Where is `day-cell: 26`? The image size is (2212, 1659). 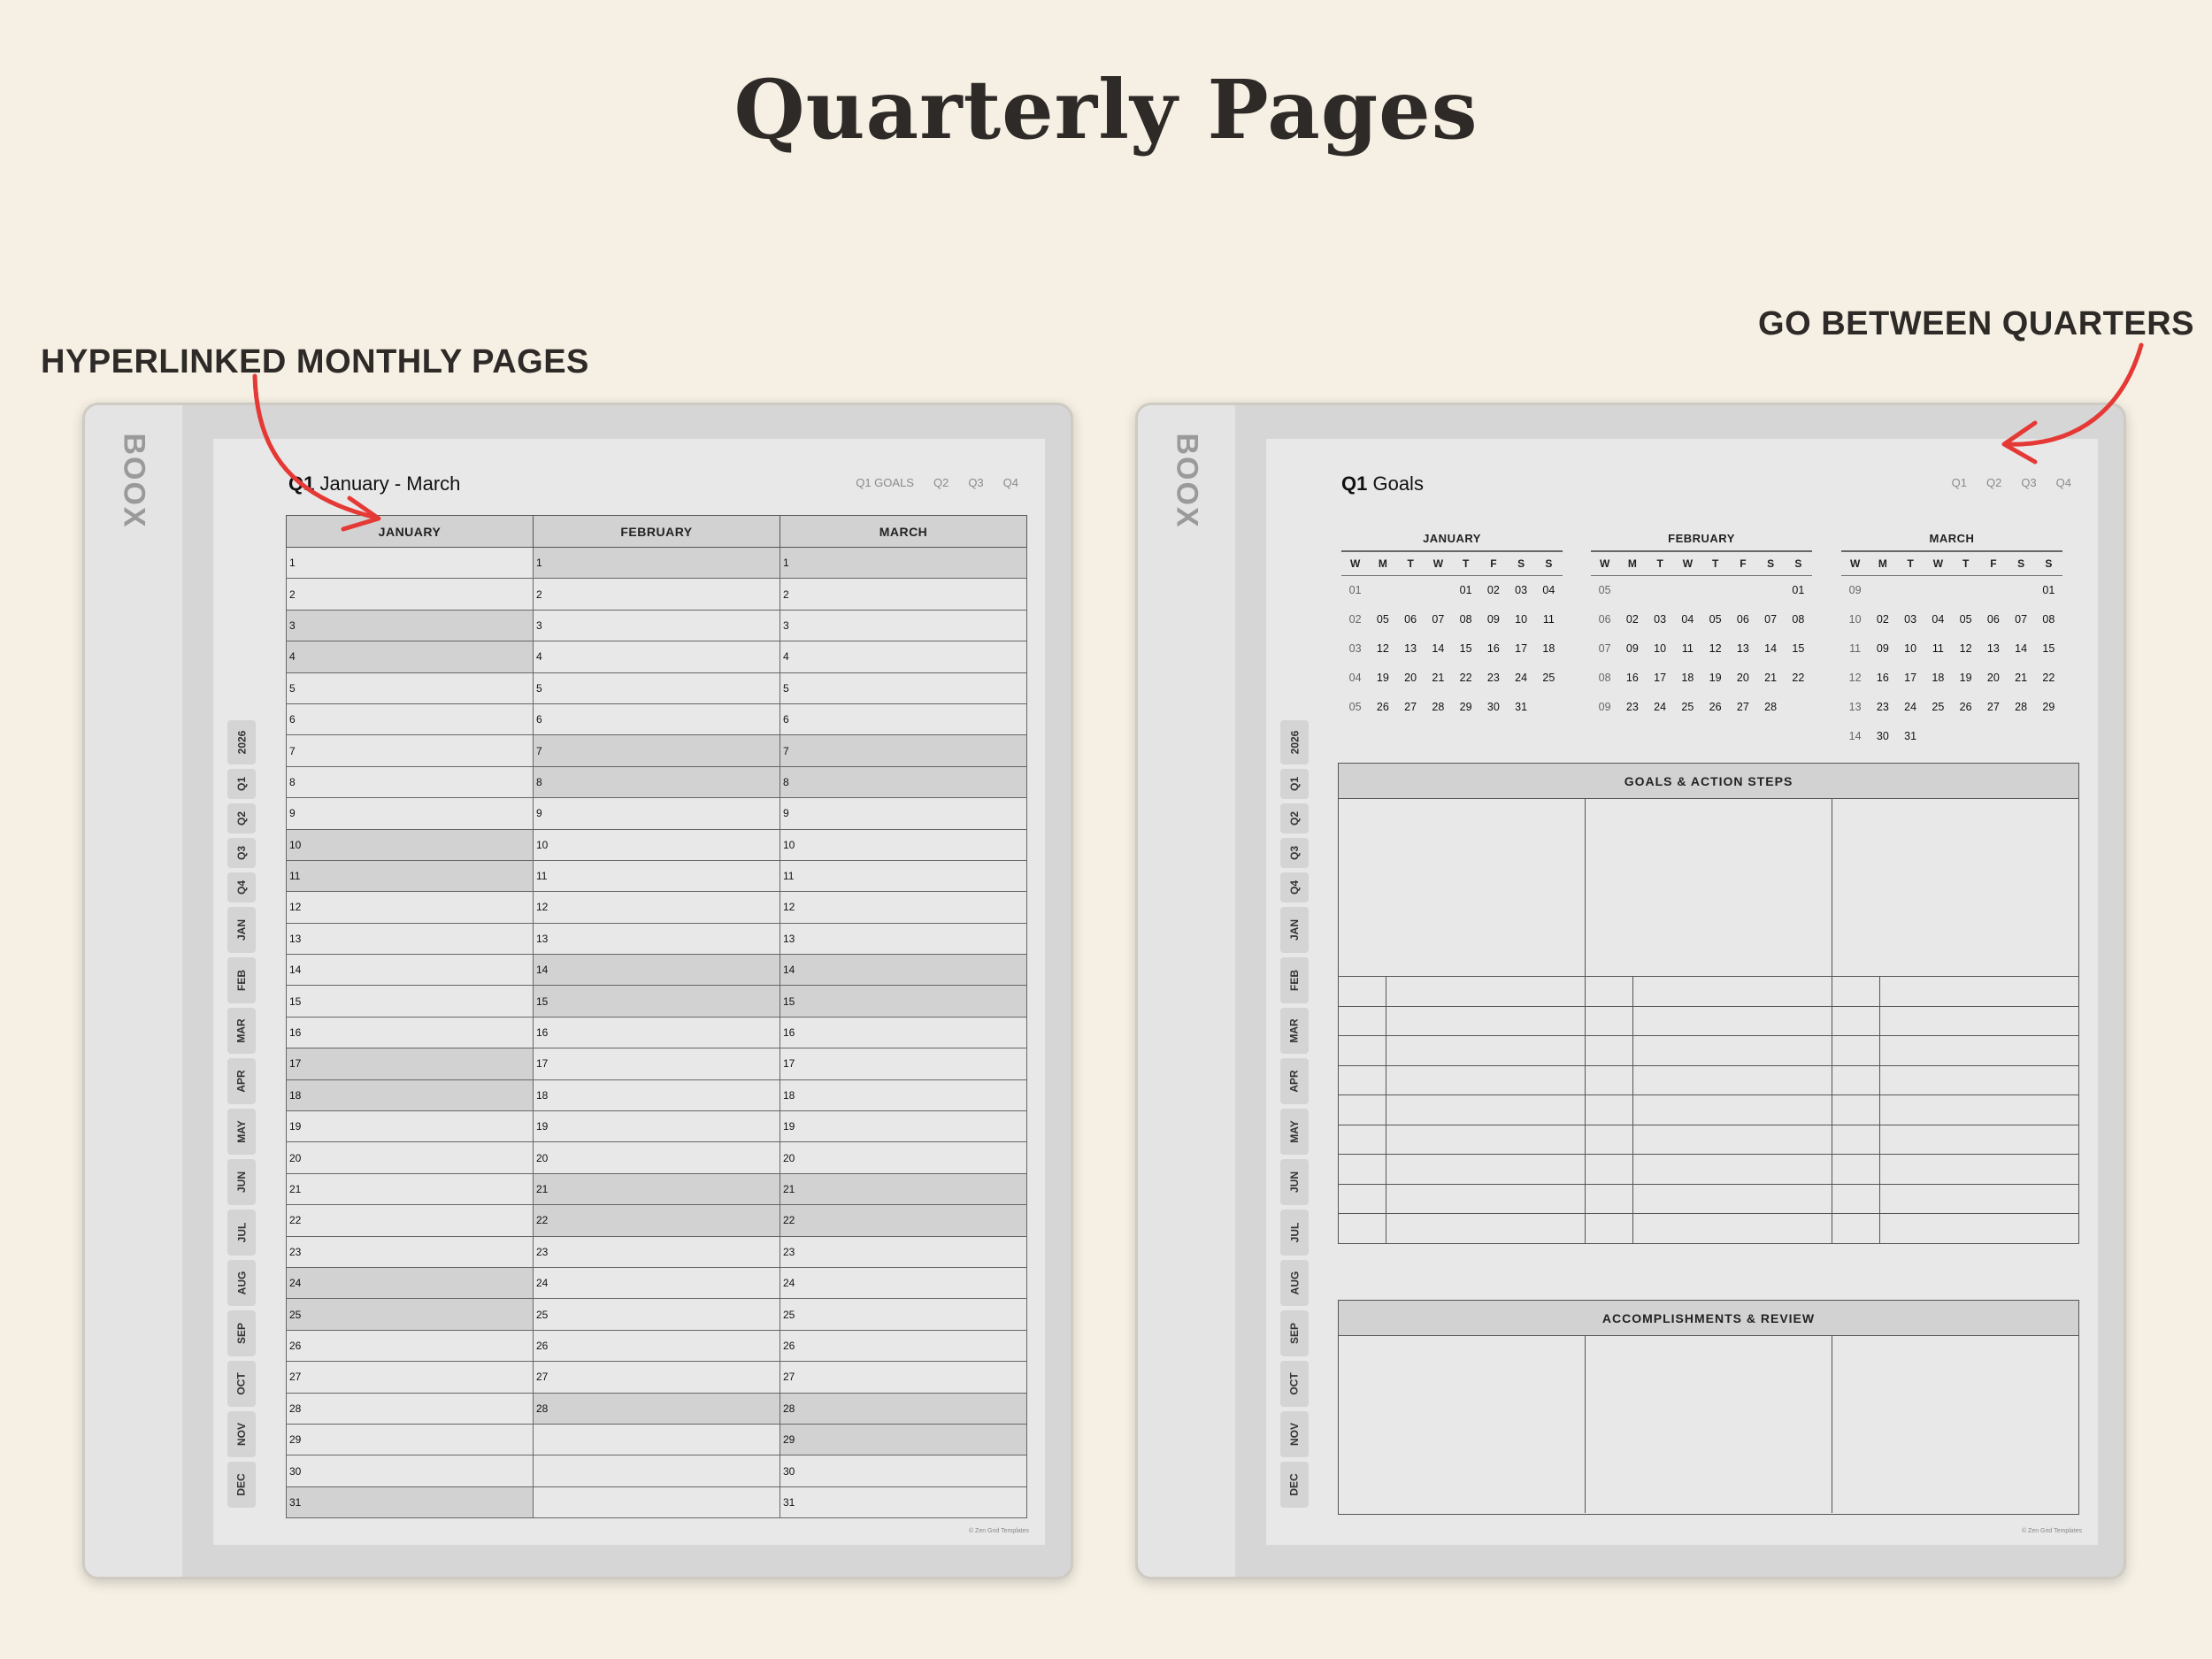 day-cell: 26 is located at coordinates (410, 1346).